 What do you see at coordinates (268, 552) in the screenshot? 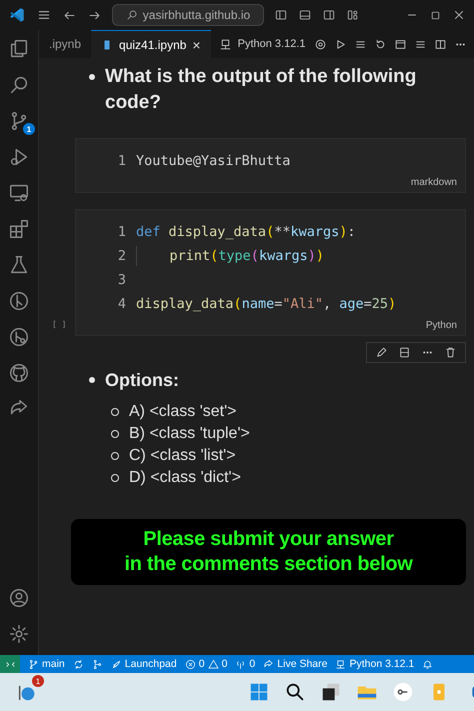
I see `comment-banner: Please submit your answer in the comments section below` at bounding box center [268, 552].